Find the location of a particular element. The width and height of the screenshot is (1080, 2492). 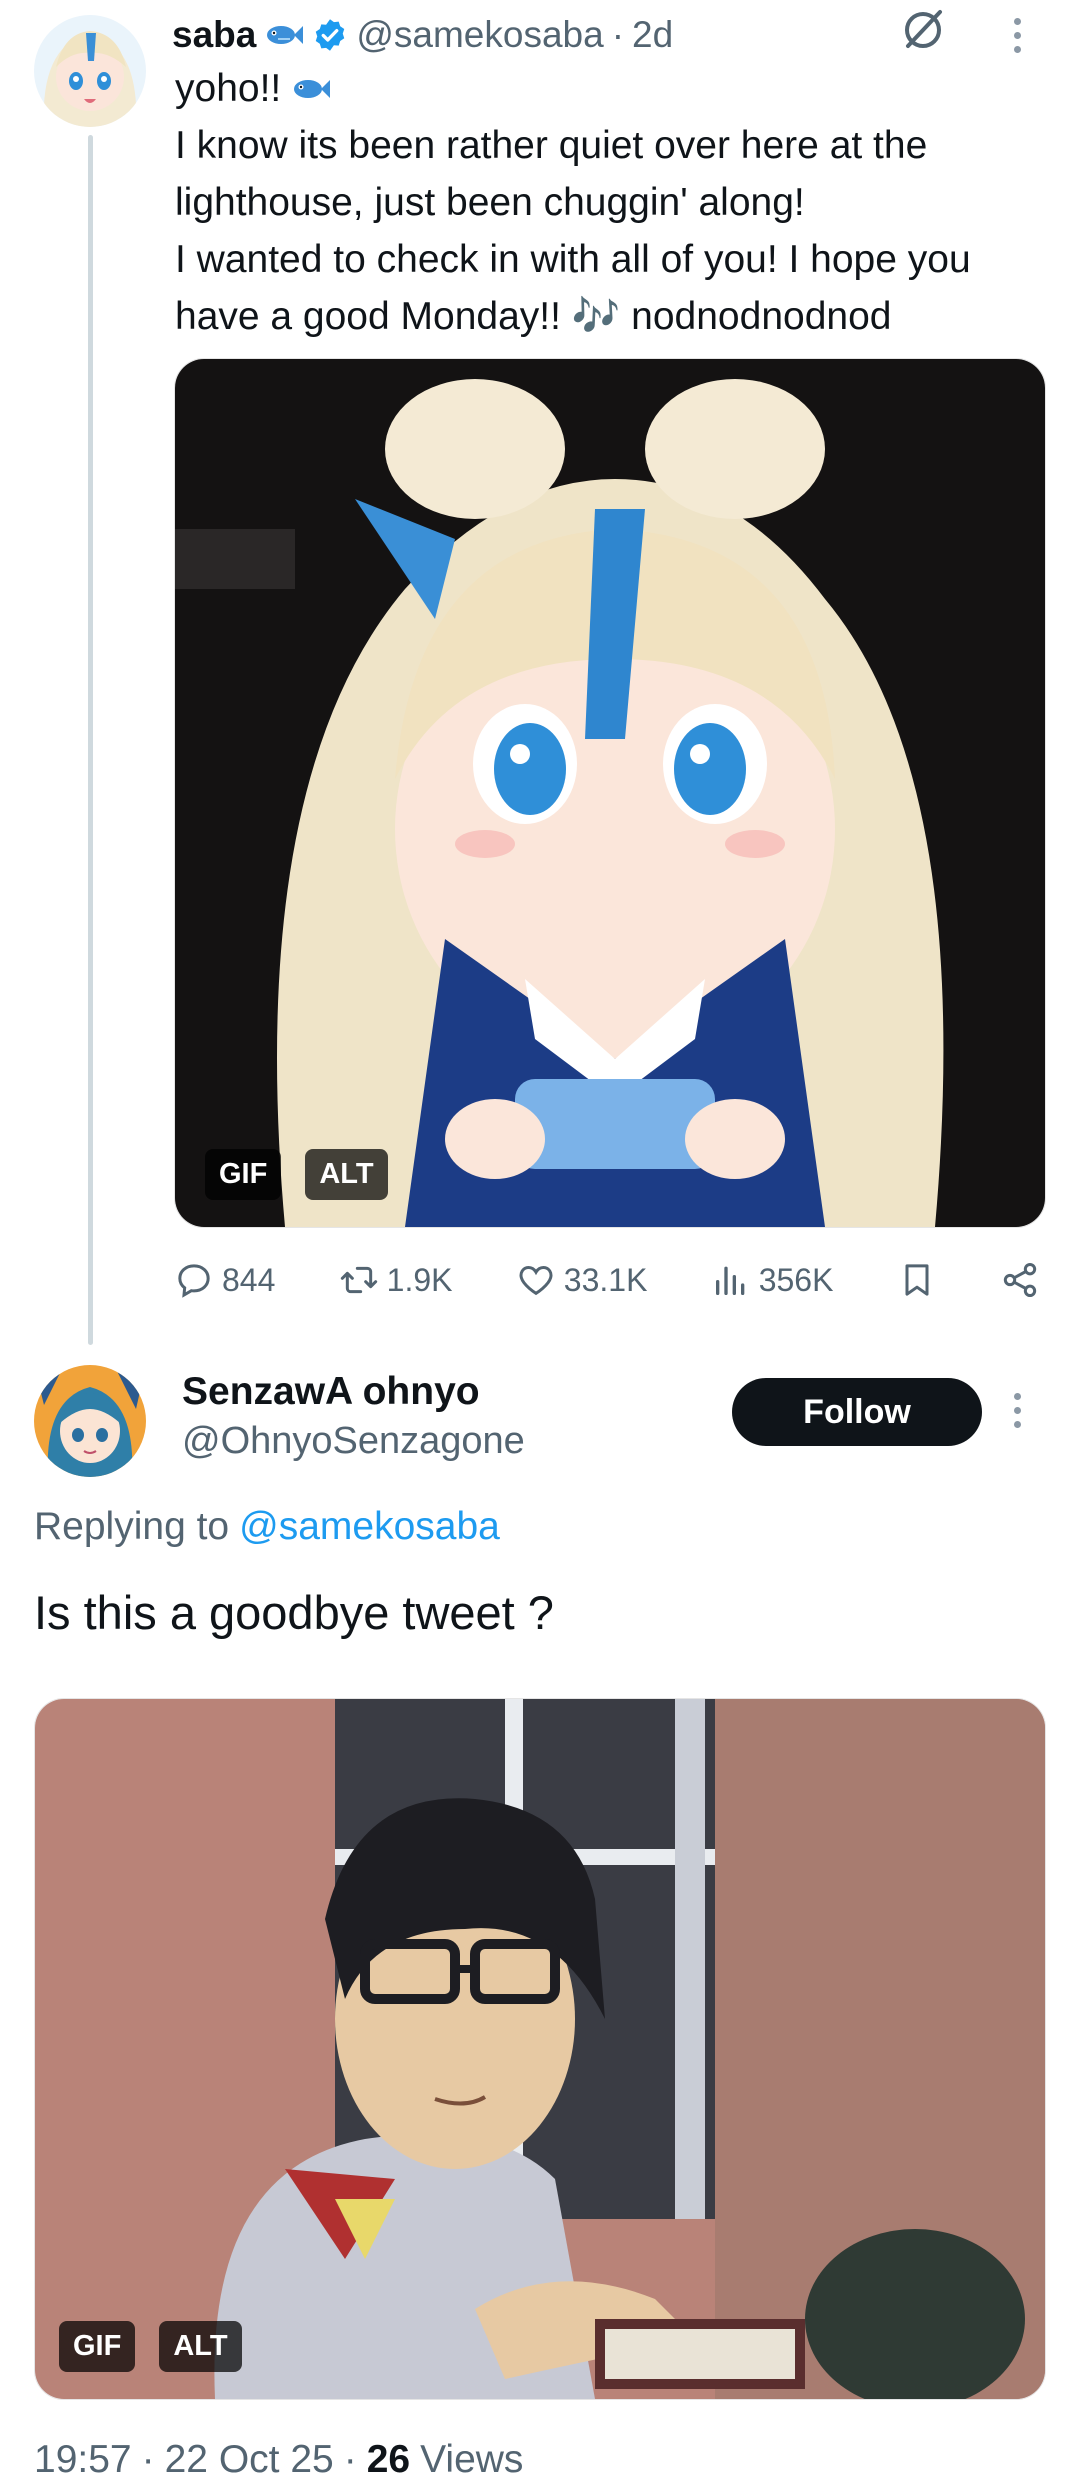

like-count: 33.1K is located at coordinates (605, 1279).